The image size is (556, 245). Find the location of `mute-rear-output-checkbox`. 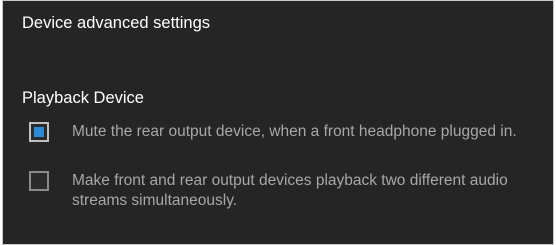

mute-rear-output-checkbox is located at coordinates (39, 132).